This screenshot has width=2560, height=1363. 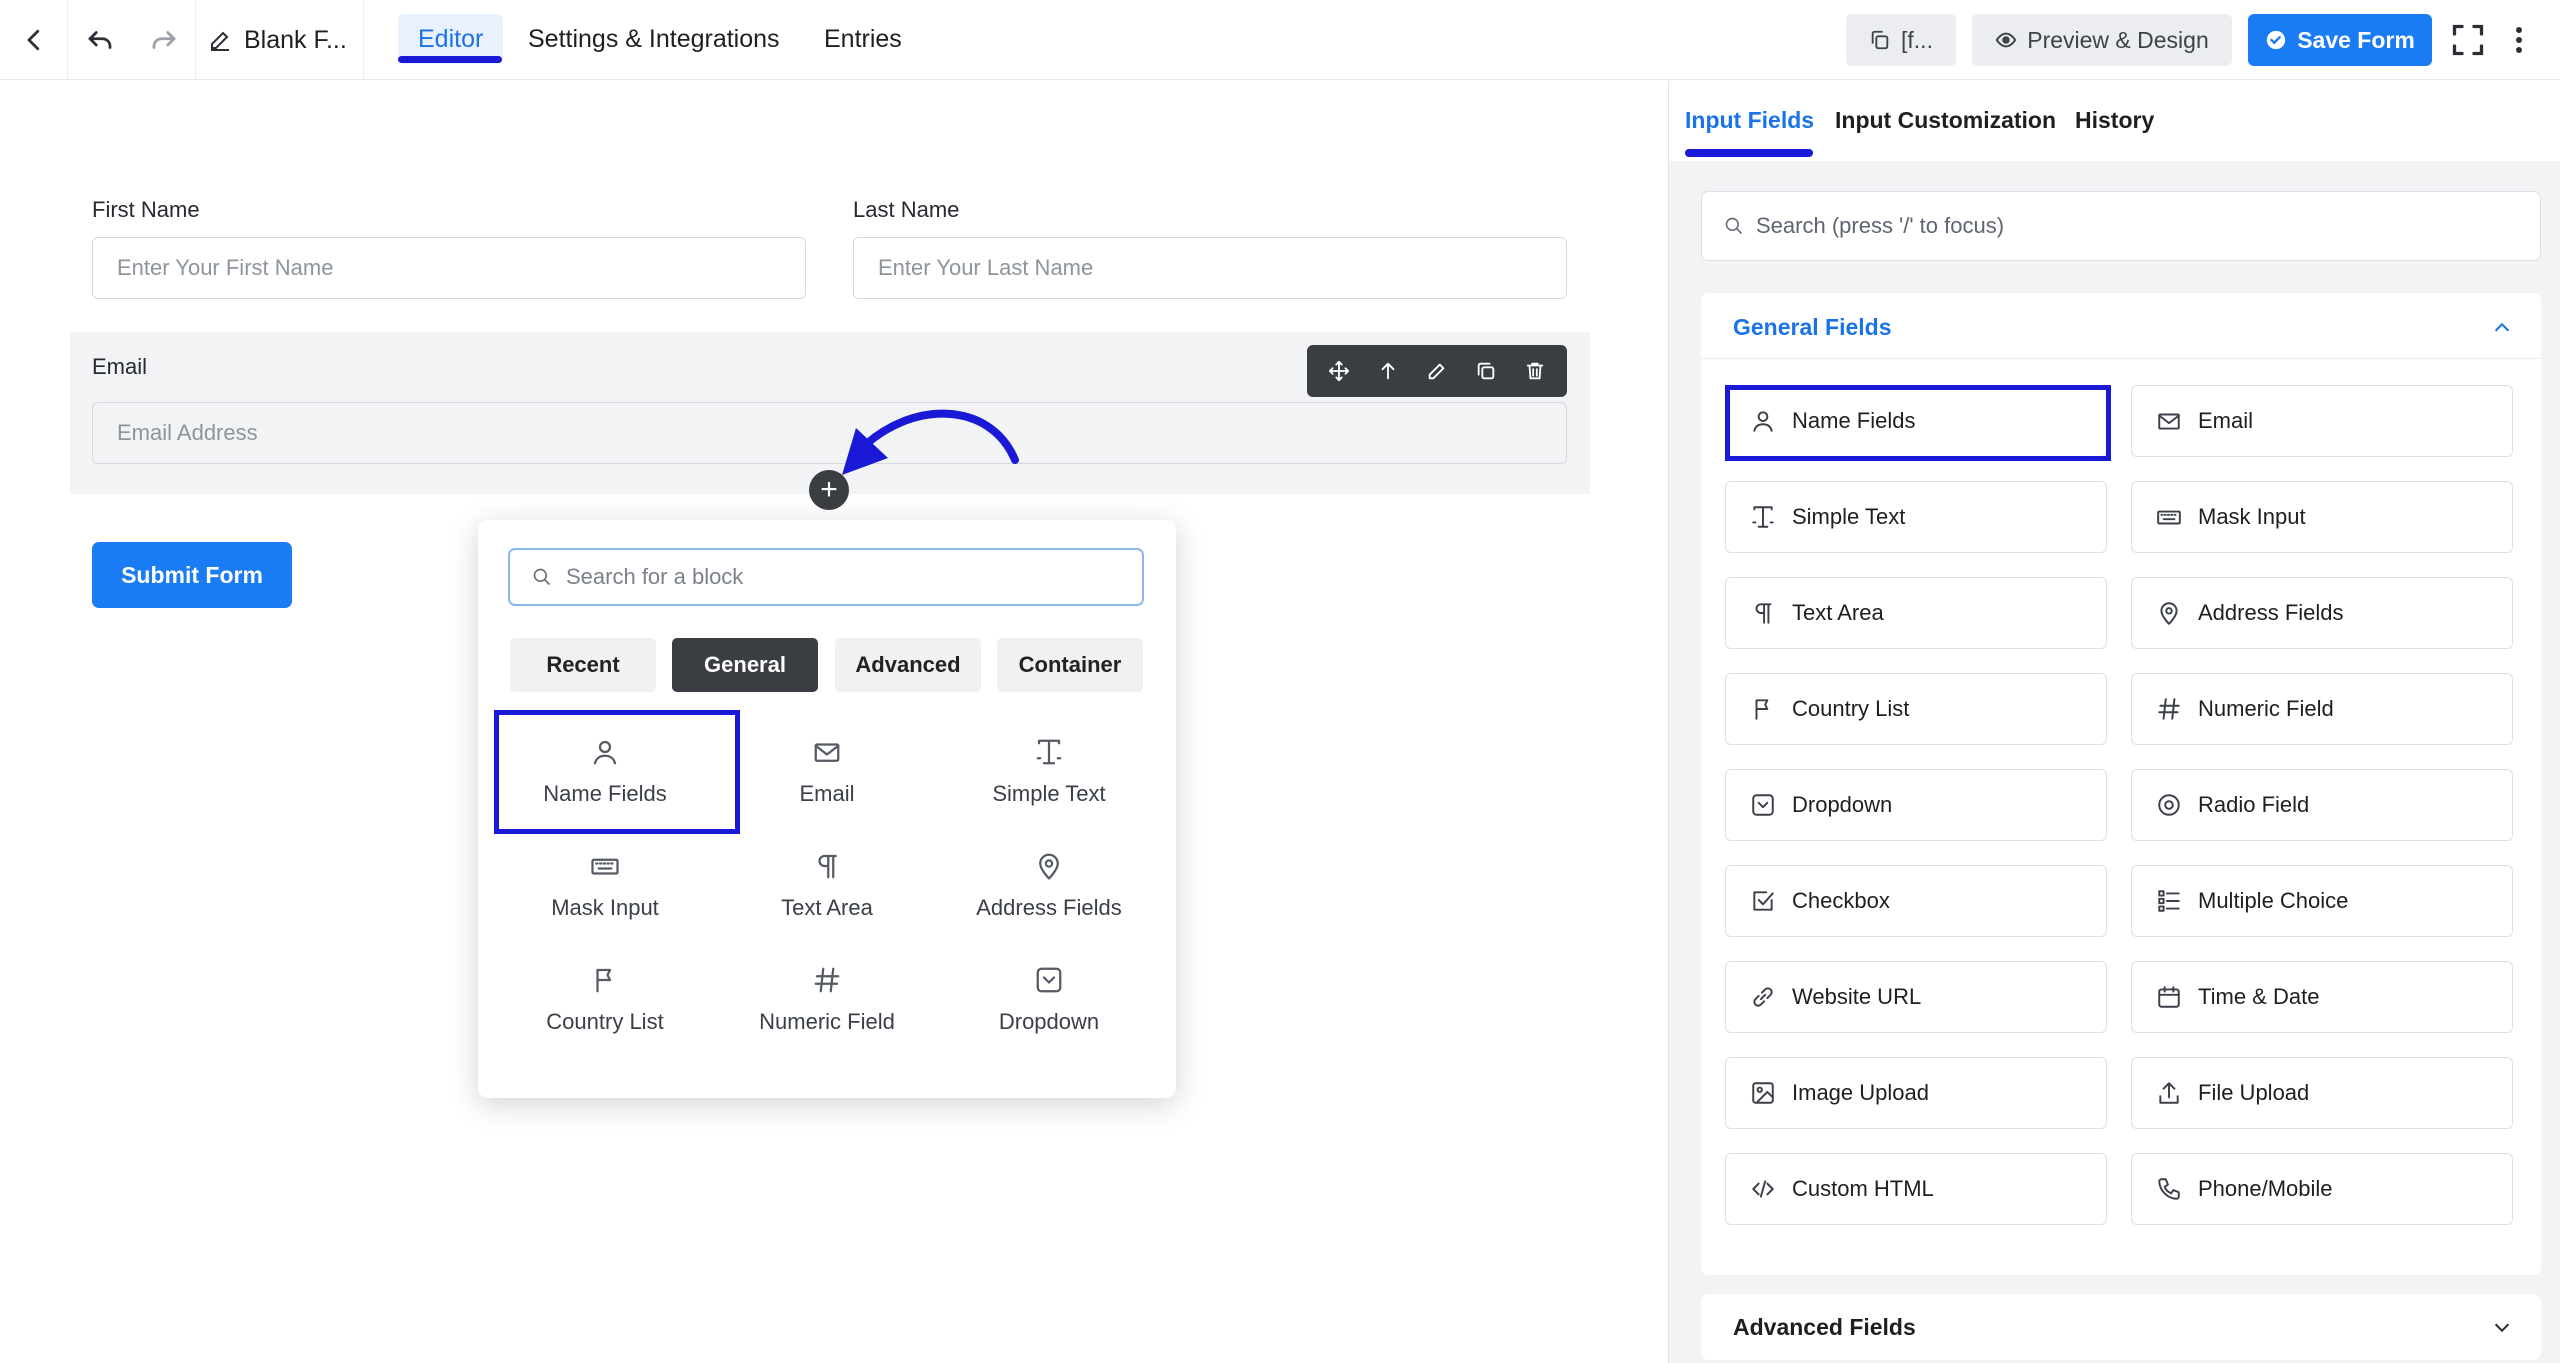 I want to click on field-label: Address Fields, so click(x=2271, y=612).